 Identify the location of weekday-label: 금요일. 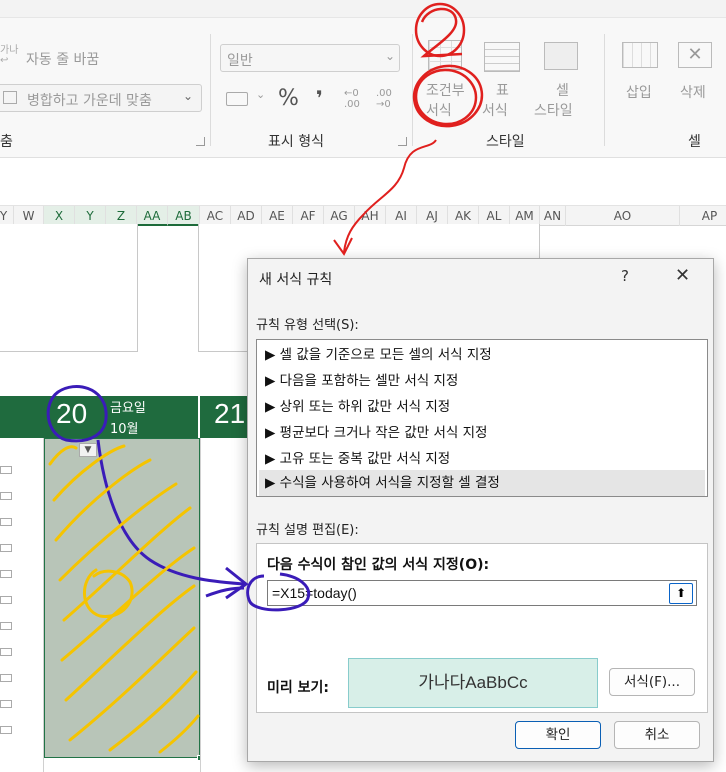
(128, 408).